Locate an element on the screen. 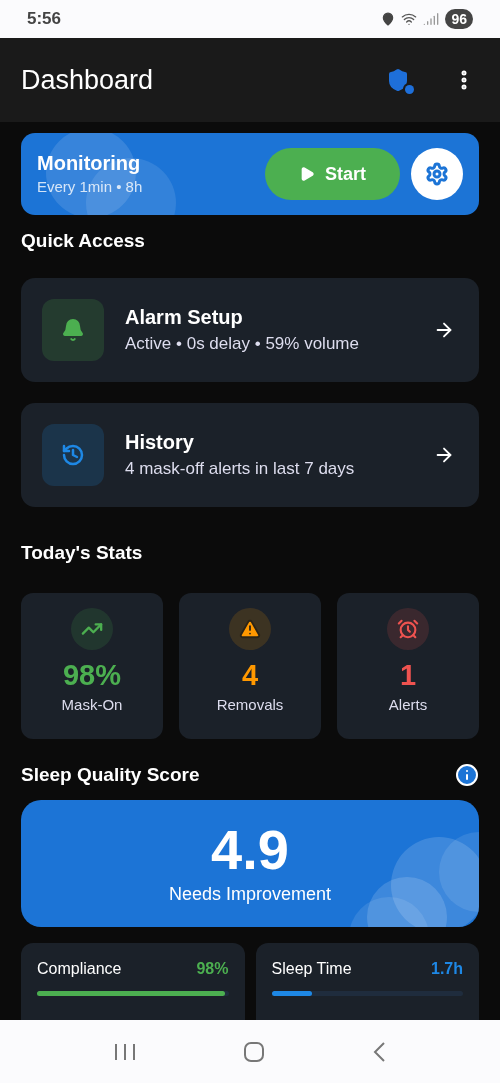  info-icon is located at coordinates (467, 775).